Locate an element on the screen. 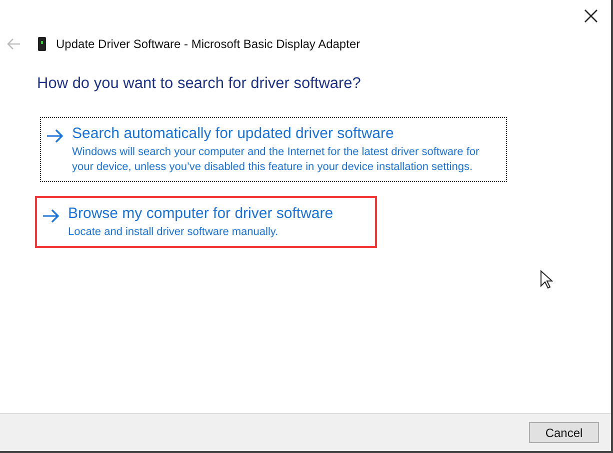 The width and height of the screenshot is (613, 453). page-heading: How do you want to search for driver software? is located at coordinates (199, 84).